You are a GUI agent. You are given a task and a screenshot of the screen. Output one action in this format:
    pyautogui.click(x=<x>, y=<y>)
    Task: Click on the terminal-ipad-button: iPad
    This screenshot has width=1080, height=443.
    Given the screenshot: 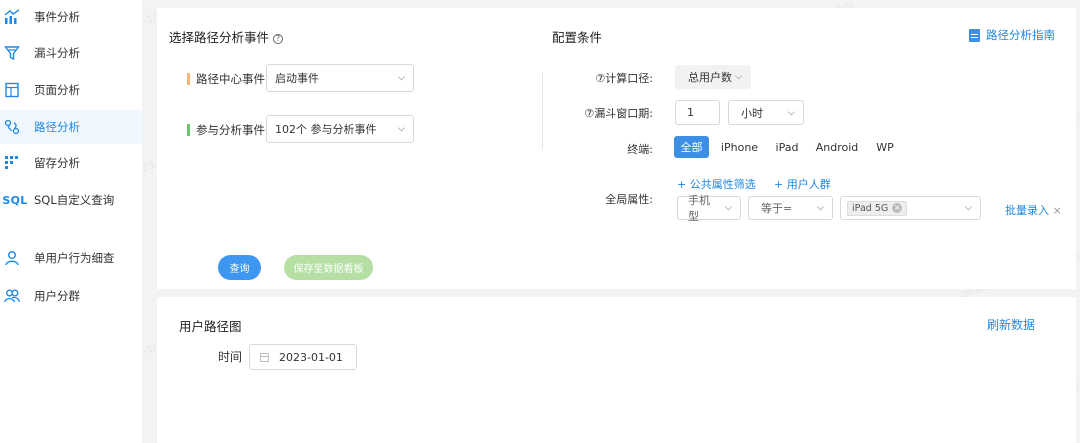 What is the action you would take?
    pyautogui.click(x=787, y=147)
    